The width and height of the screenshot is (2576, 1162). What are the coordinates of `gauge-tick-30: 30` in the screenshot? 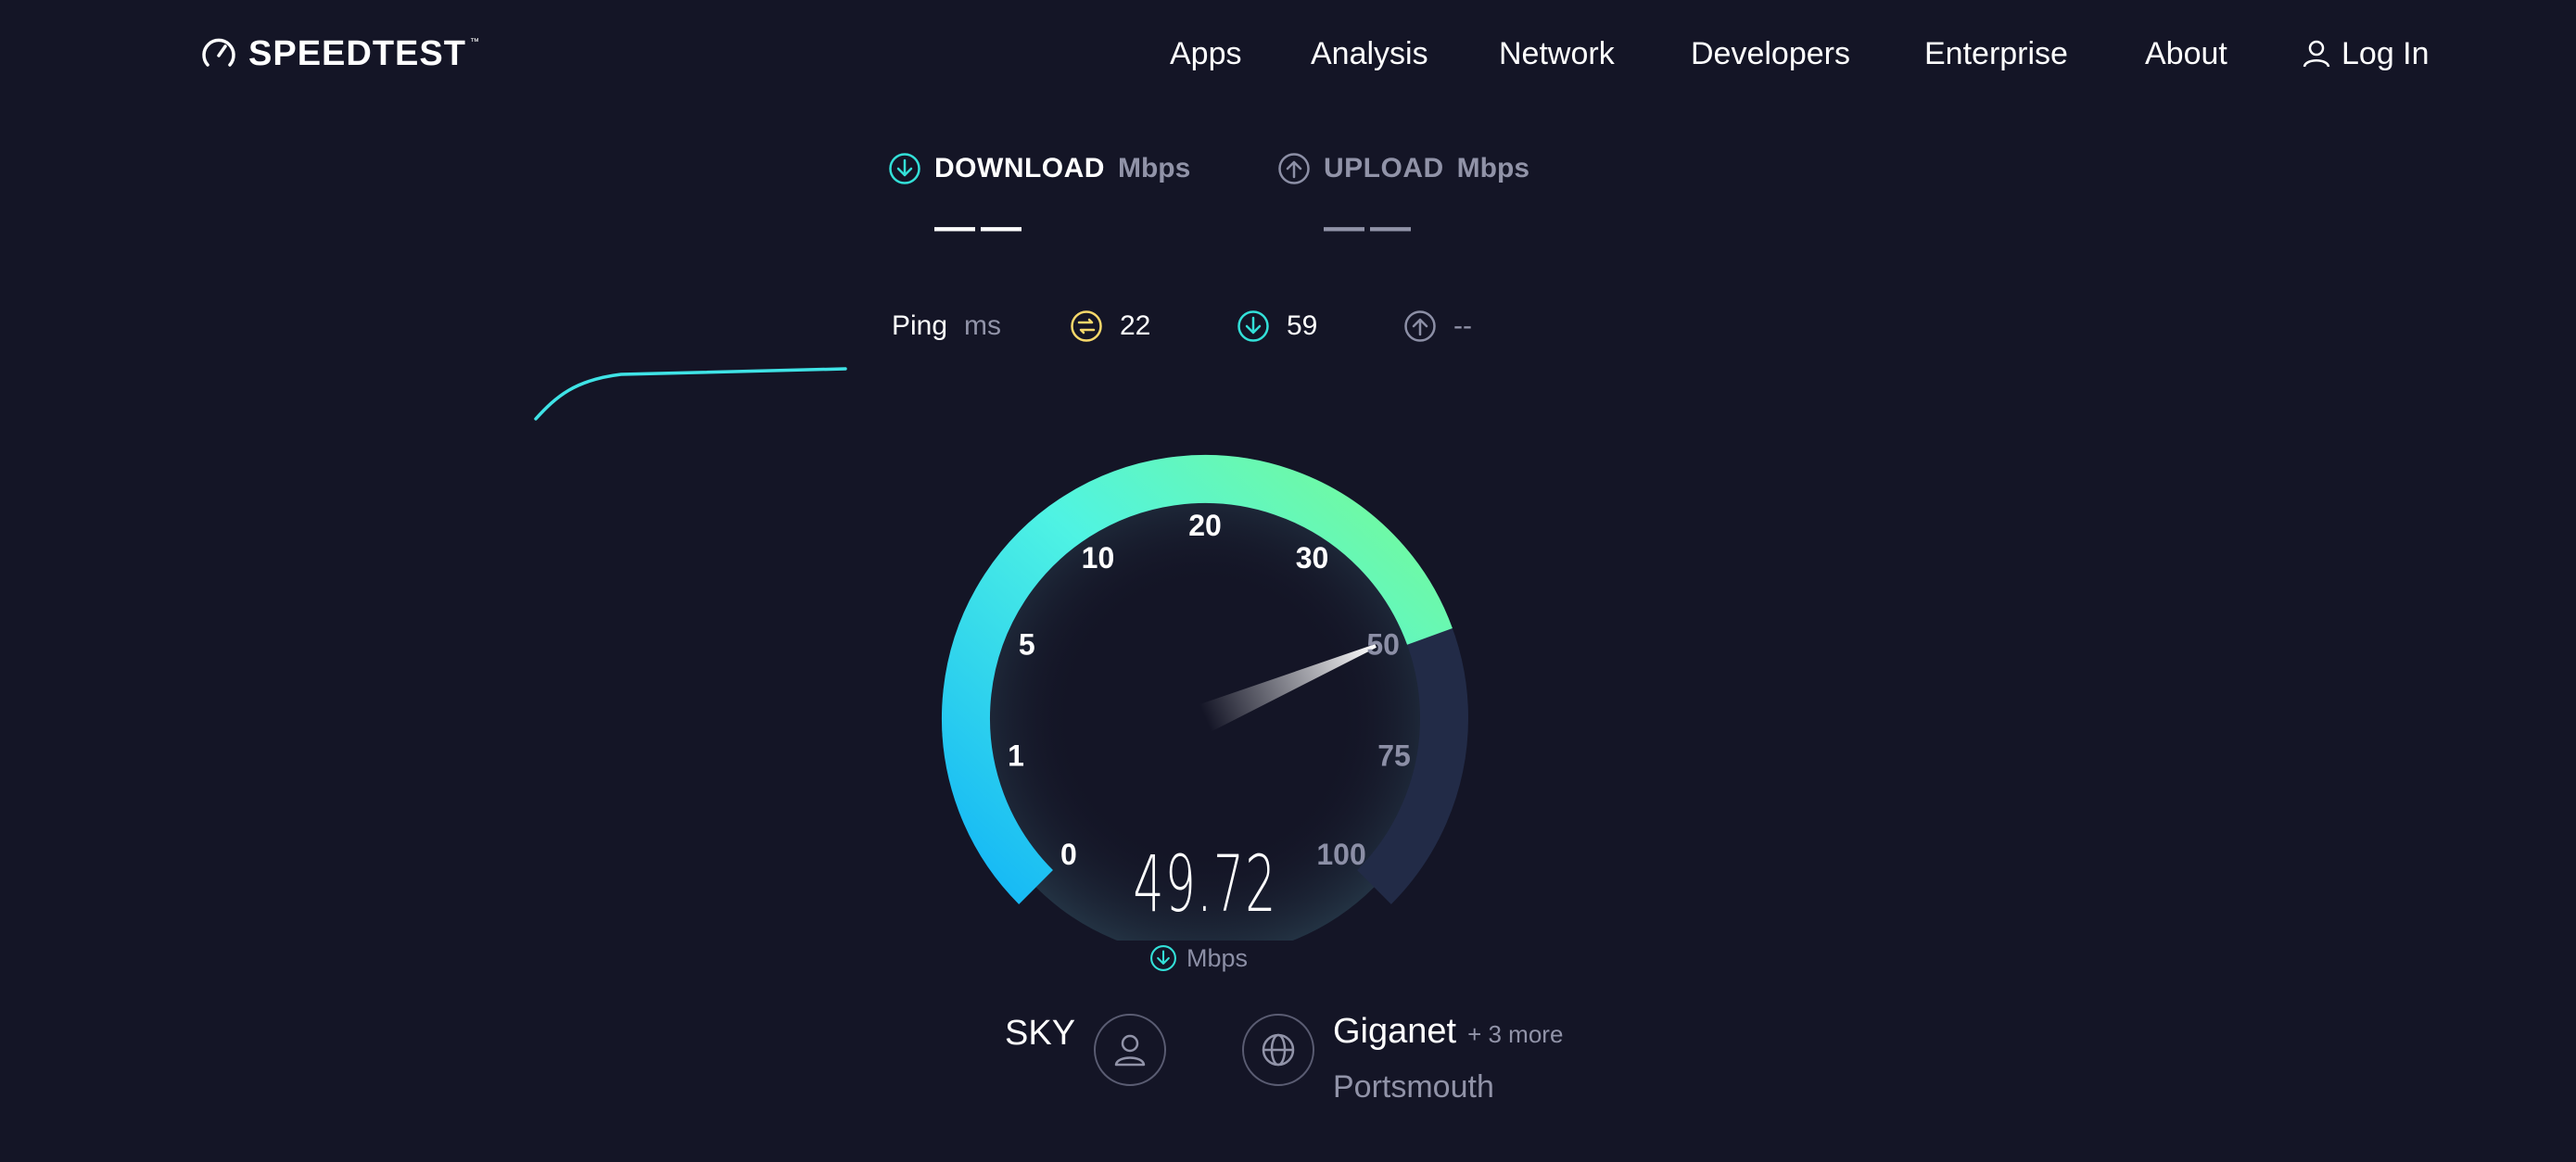 It's located at (1312, 558).